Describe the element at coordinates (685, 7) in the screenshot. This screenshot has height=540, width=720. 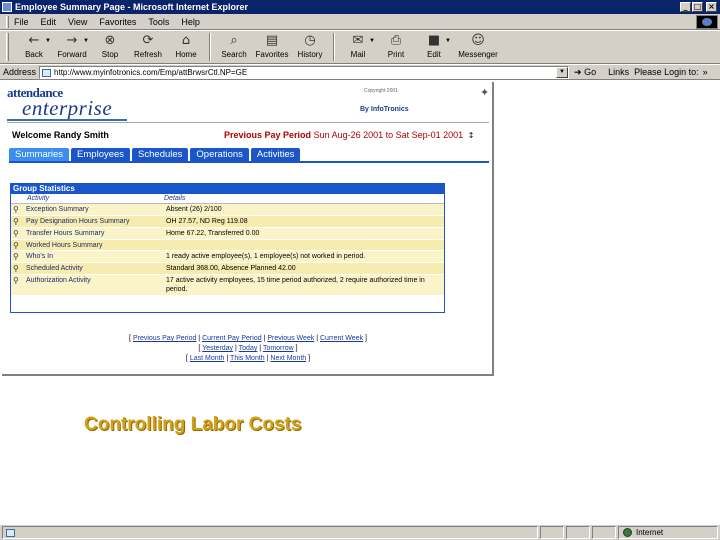
I see `minimize-button: _` at that location.